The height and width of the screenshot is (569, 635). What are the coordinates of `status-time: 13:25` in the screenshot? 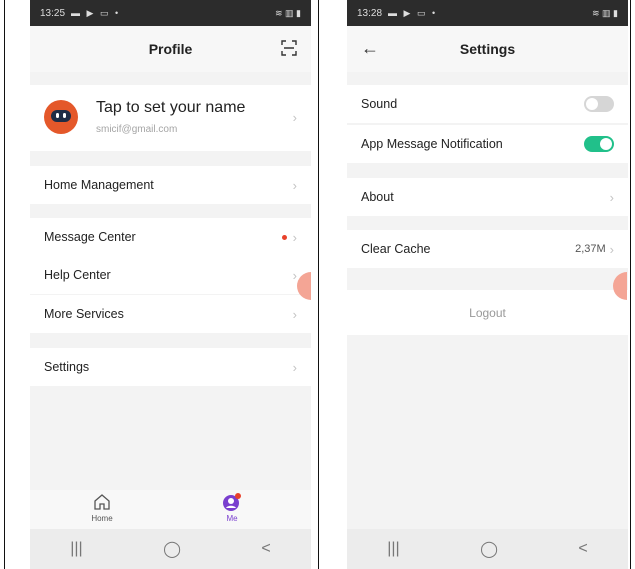 It's located at (53, 13).